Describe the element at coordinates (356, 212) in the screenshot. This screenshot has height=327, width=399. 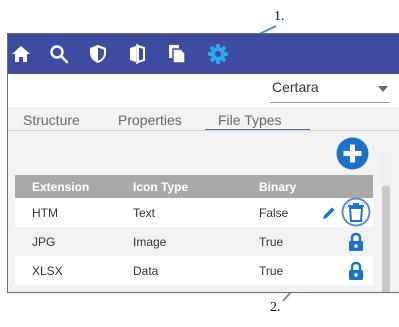
I see `highlight-circle` at that location.